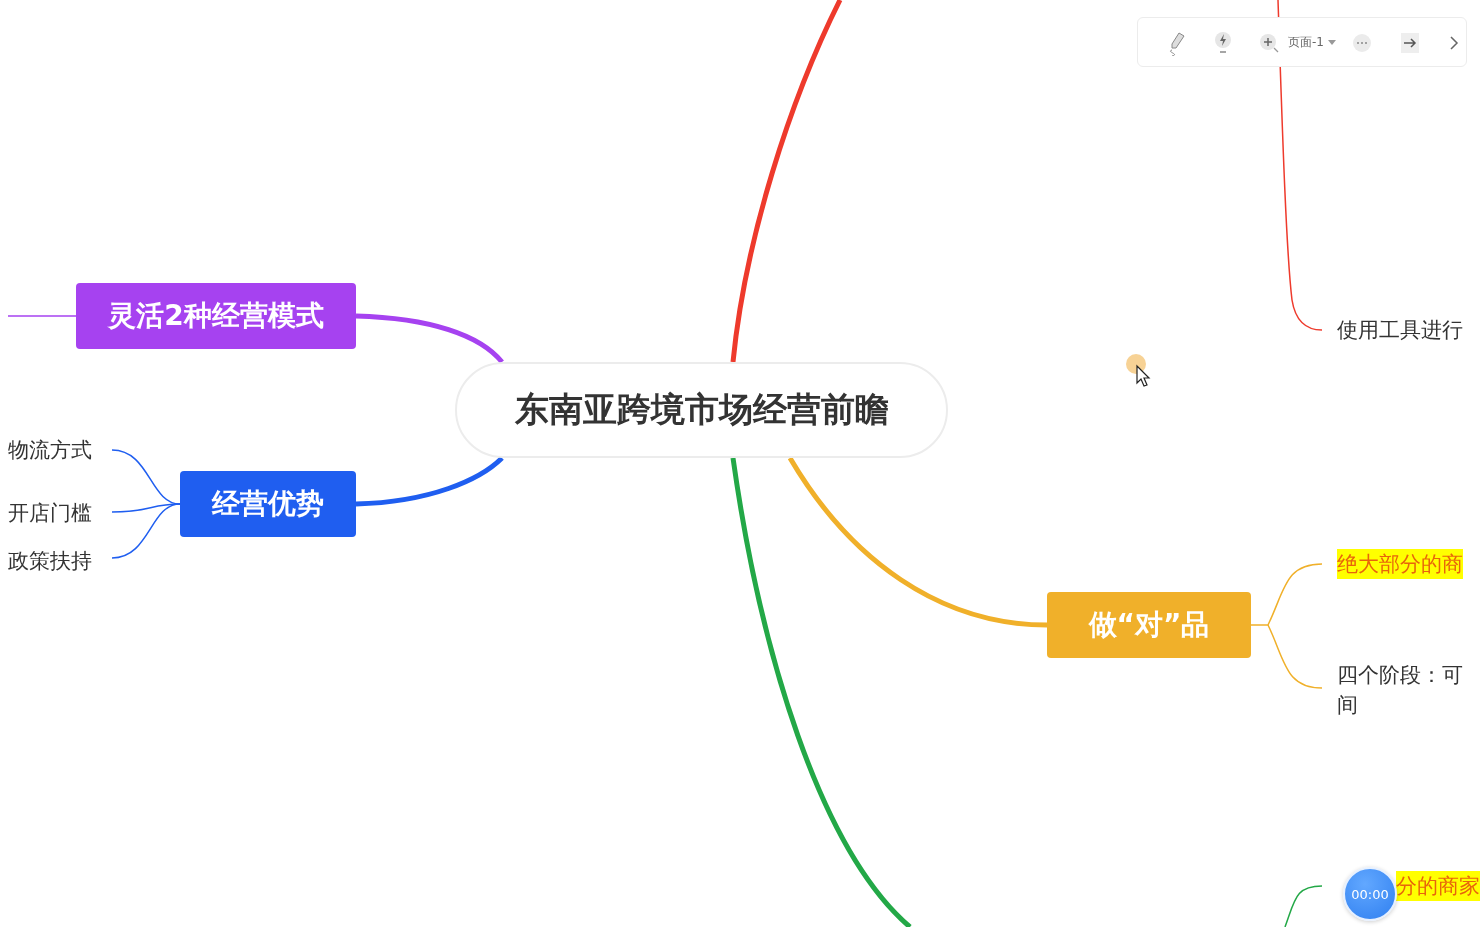 This screenshot has height=927, width=1481. Describe the element at coordinates (50, 450) in the screenshot. I see `subtopic-text: 物流方式` at that location.